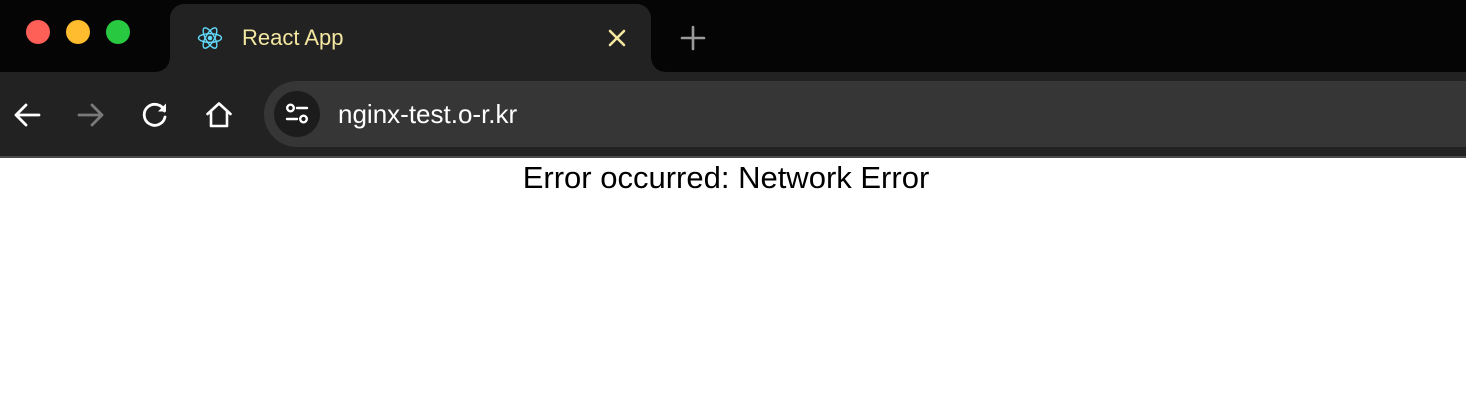  I want to click on plus-icon, so click(693, 38).